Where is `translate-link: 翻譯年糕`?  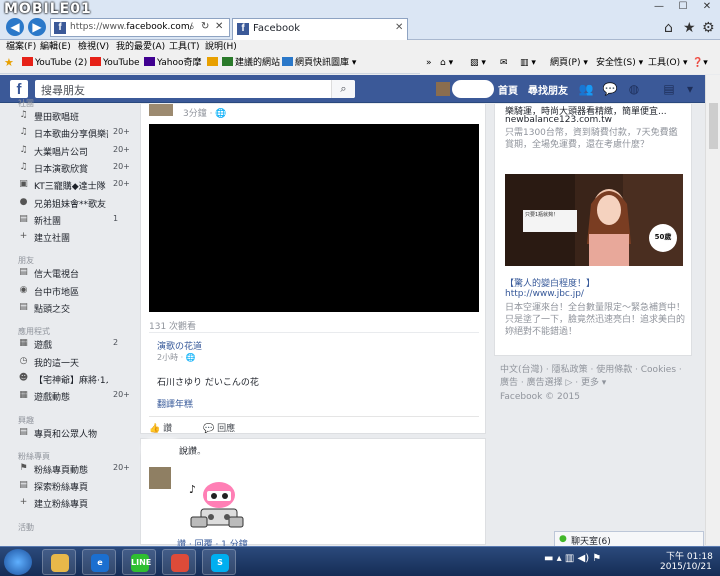
translate-link: 翻譯年糕 is located at coordinates (175, 403).